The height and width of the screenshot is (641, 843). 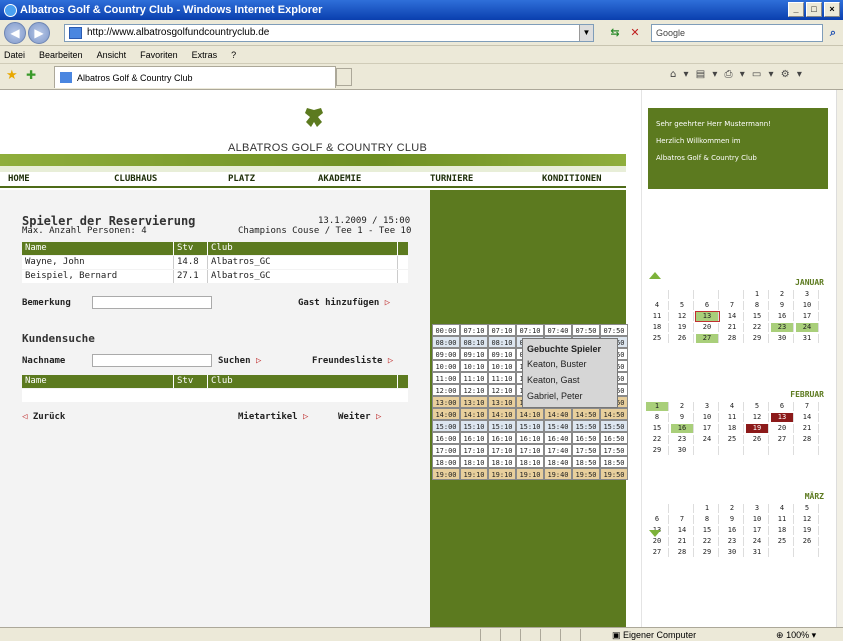 What do you see at coordinates (682, 316) in the screenshot?
I see `calendar-day: 12` at bounding box center [682, 316].